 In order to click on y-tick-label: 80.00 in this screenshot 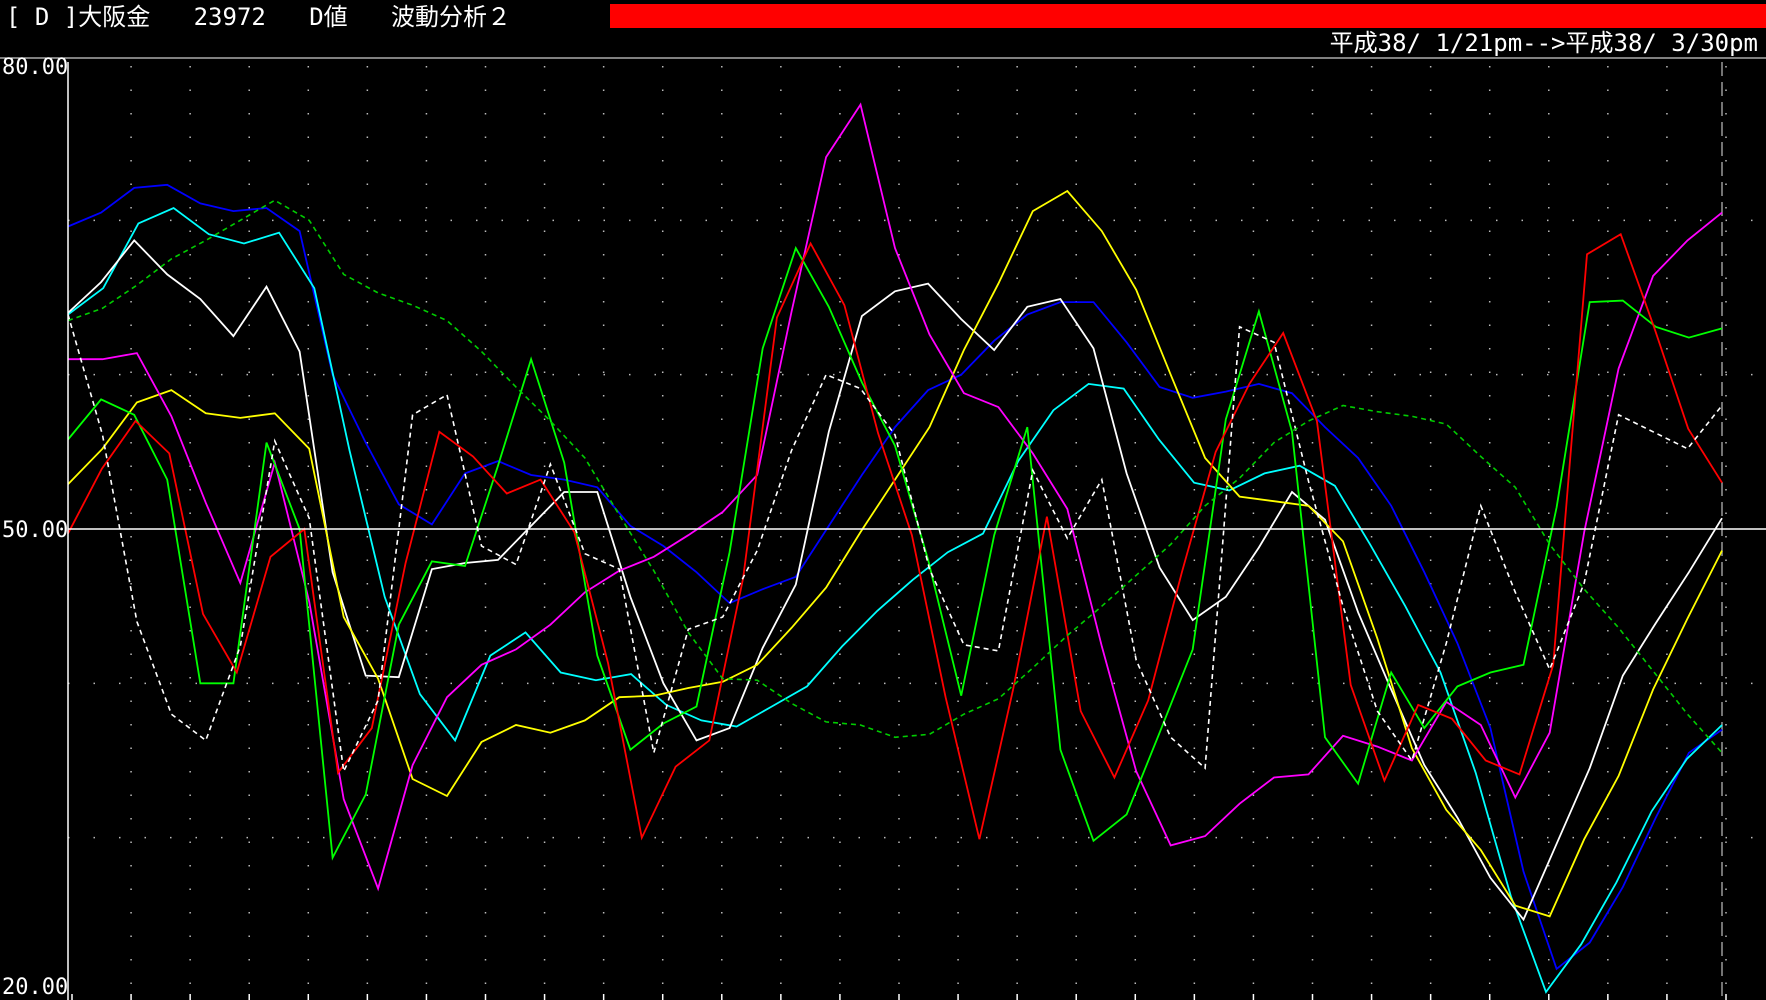, I will do `click(35, 67)`.